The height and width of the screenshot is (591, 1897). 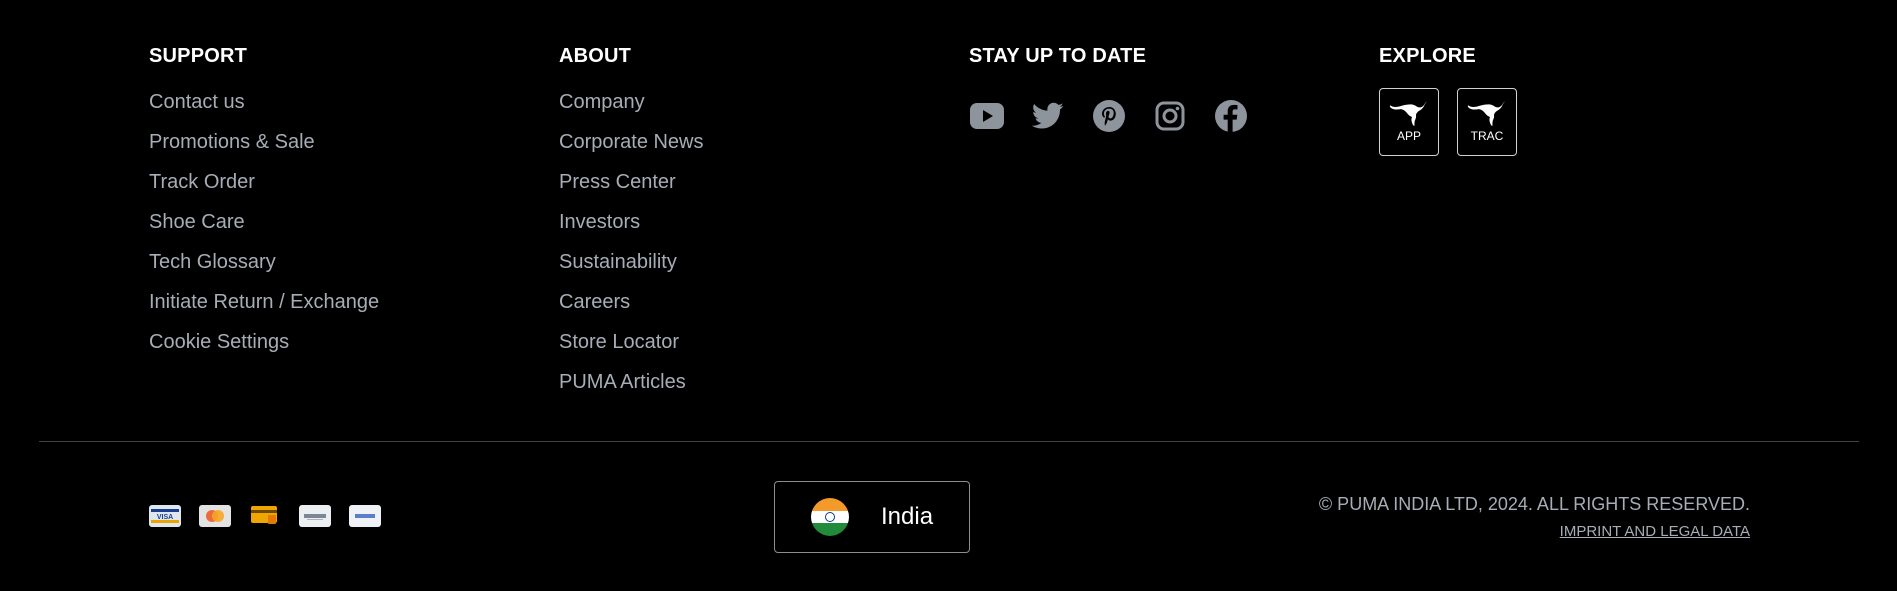 I want to click on app-tile: APP, so click(x=1409, y=122).